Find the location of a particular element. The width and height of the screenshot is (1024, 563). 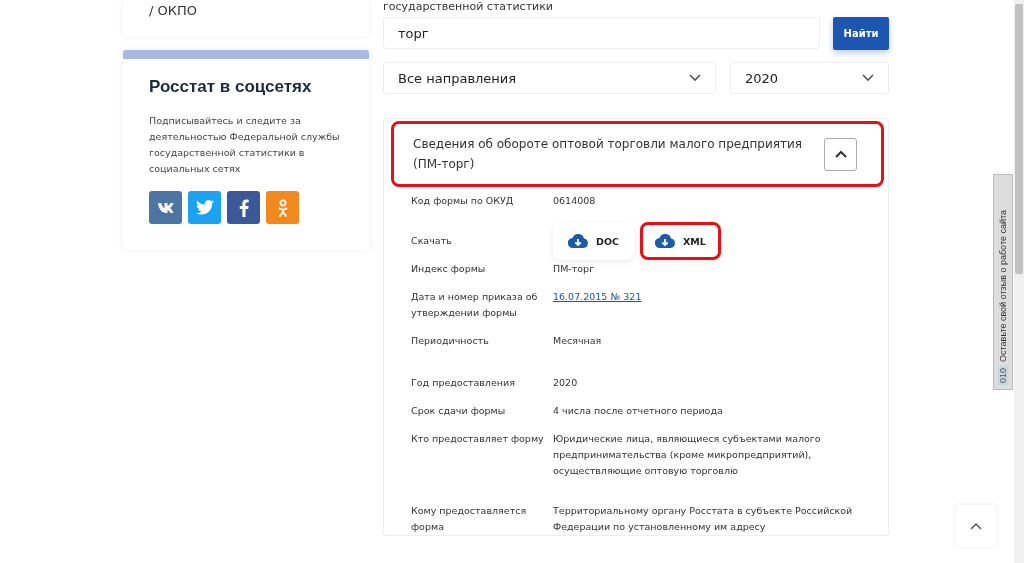

intro-text: государственной статистики is located at coordinates (468, 6).